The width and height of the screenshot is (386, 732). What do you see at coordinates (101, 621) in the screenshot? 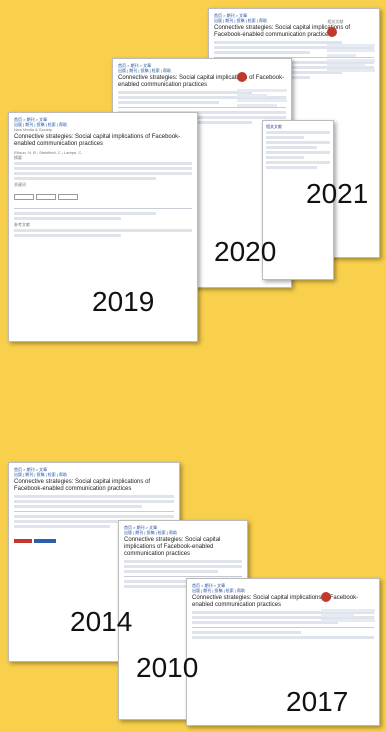
I see `year-label-2014: 2014` at bounding box center [101, 621].